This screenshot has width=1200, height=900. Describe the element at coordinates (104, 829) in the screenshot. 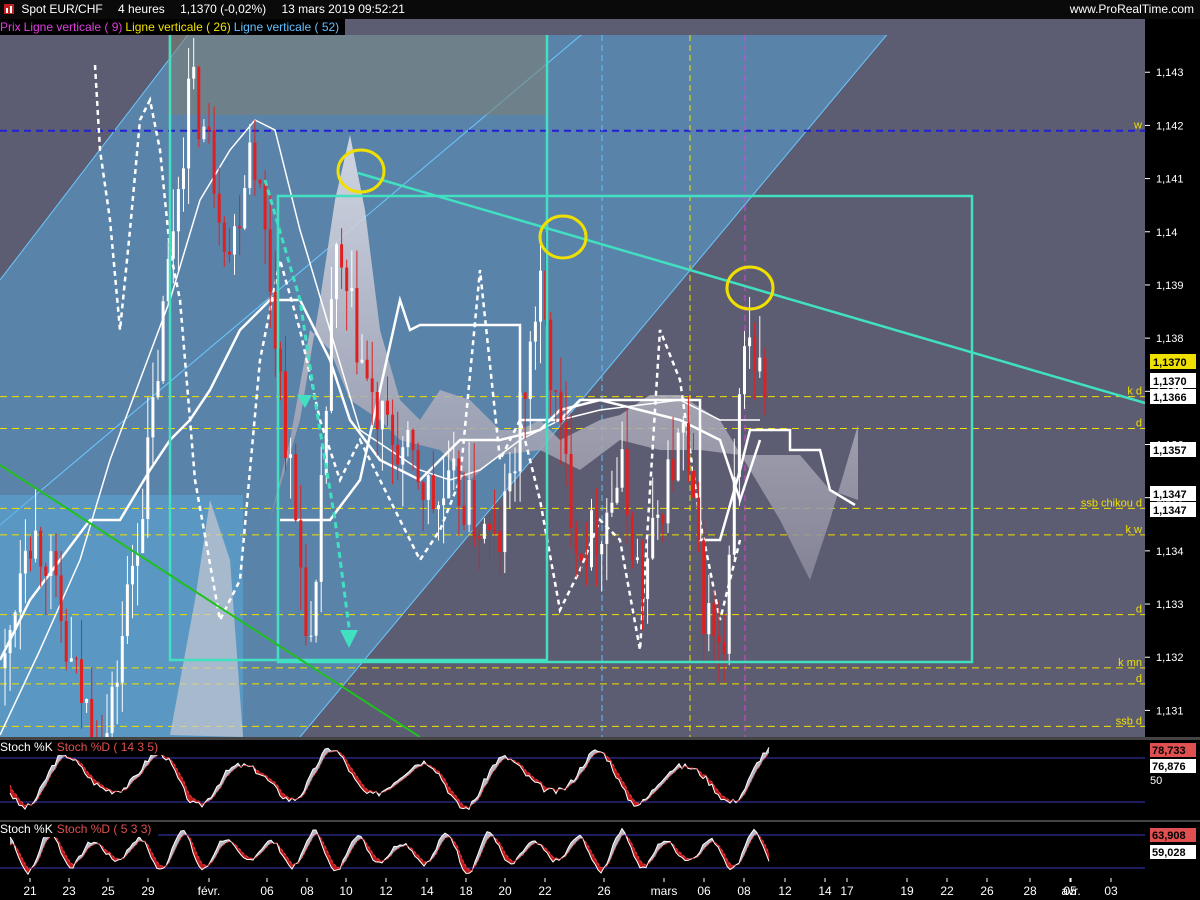

I see `stoch2-d-label: Stoch %D ( 5 3 3)` at that location.